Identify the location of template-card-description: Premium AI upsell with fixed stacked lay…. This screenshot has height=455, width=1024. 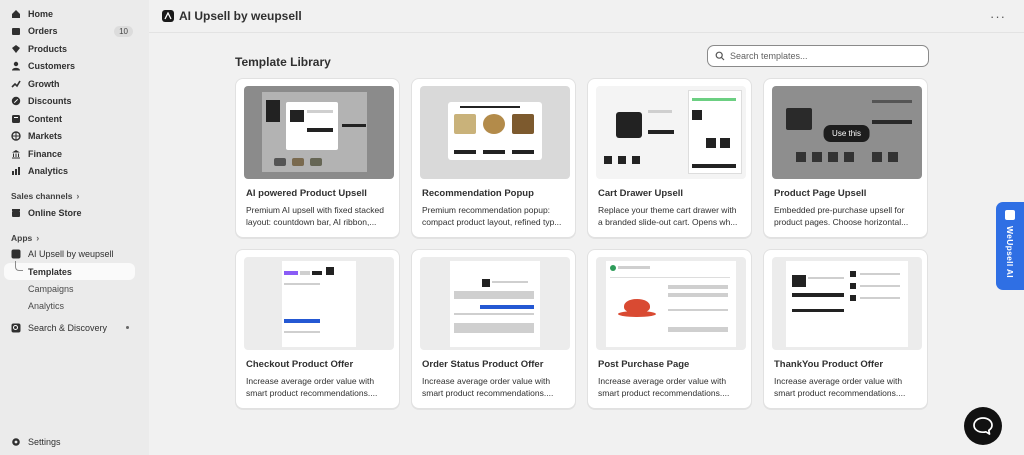
(315, 216).